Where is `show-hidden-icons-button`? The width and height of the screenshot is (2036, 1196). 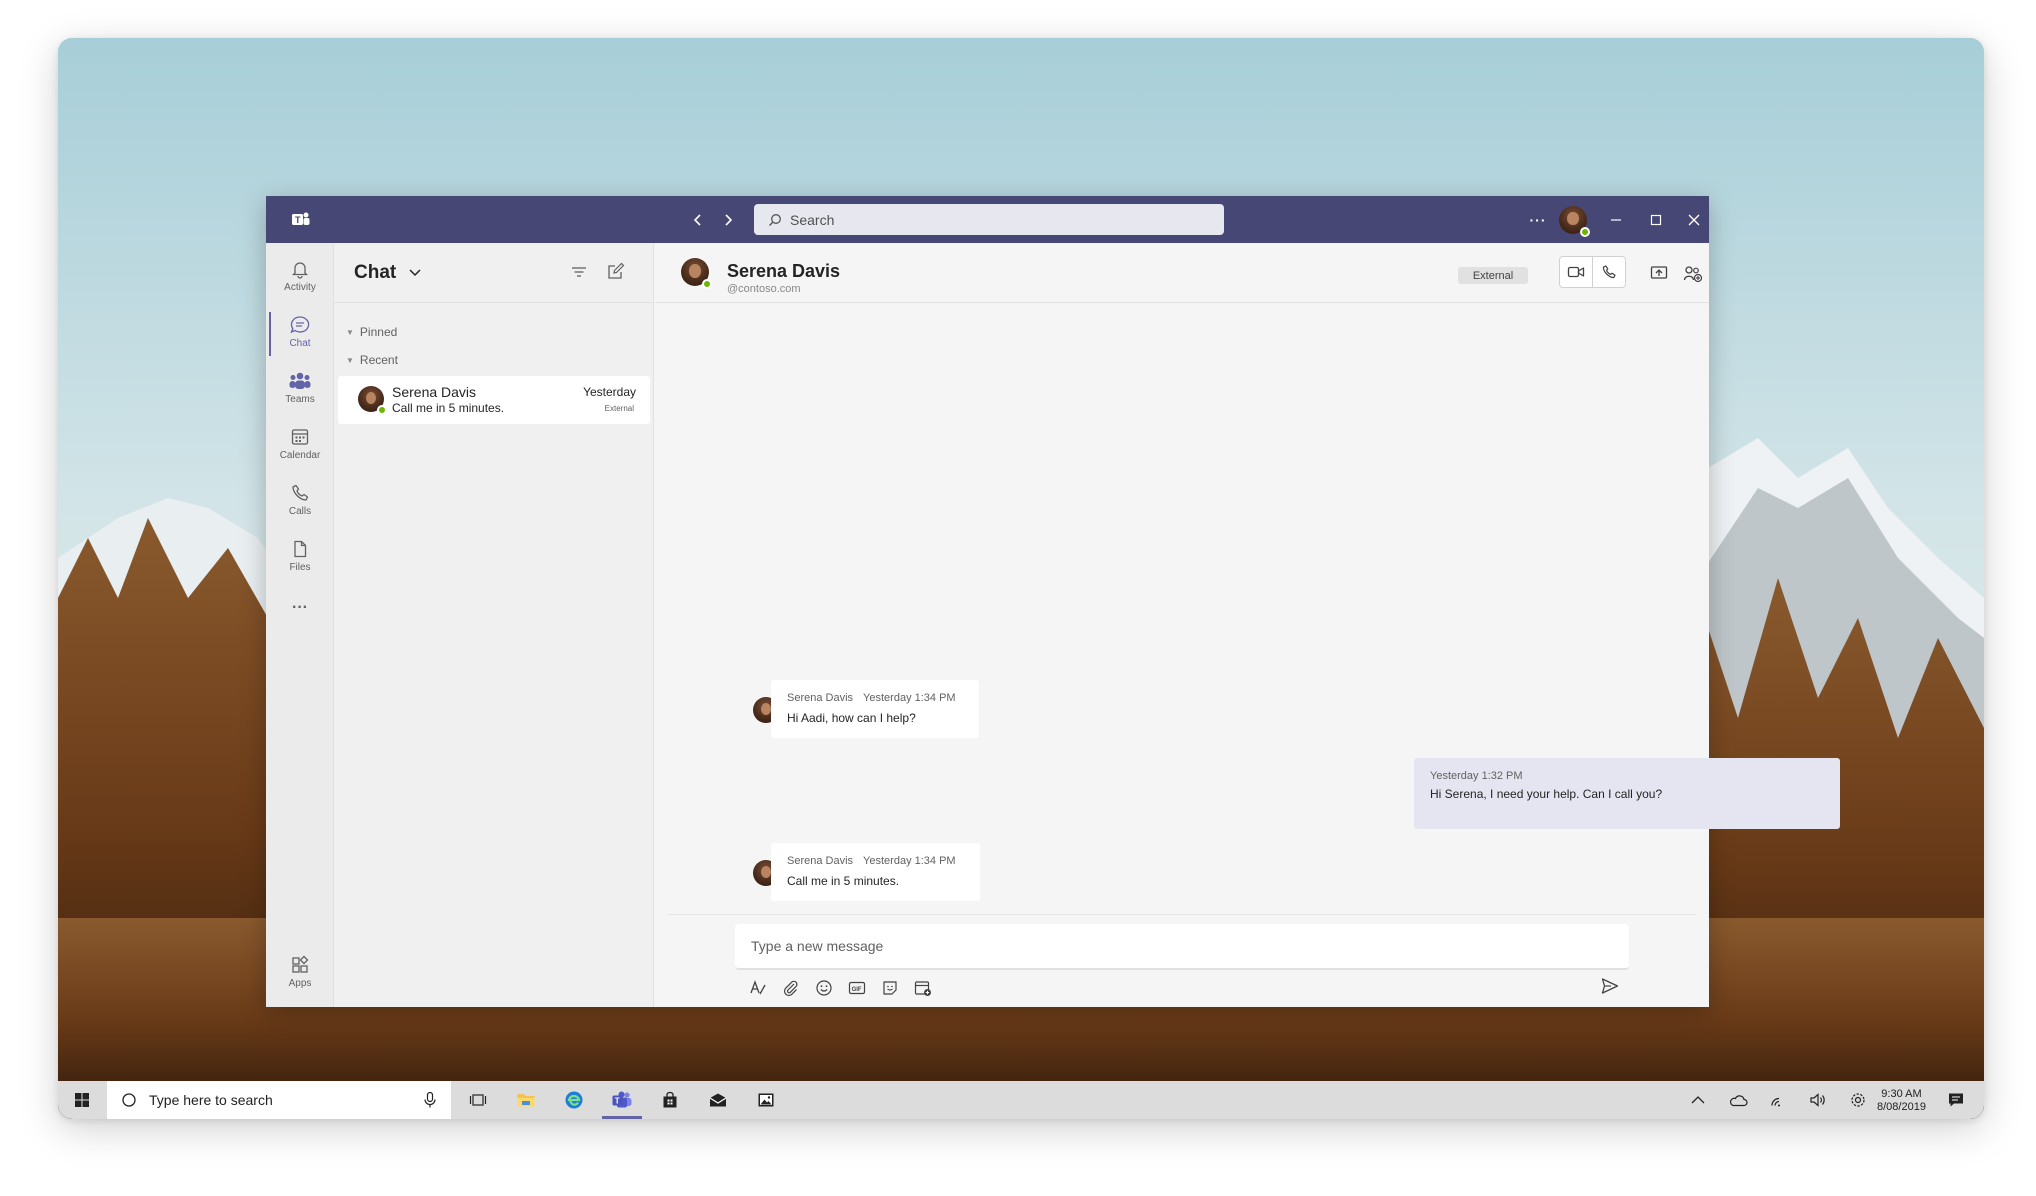 show-hidden-icons-button is located at coordinates (1698, 1100).